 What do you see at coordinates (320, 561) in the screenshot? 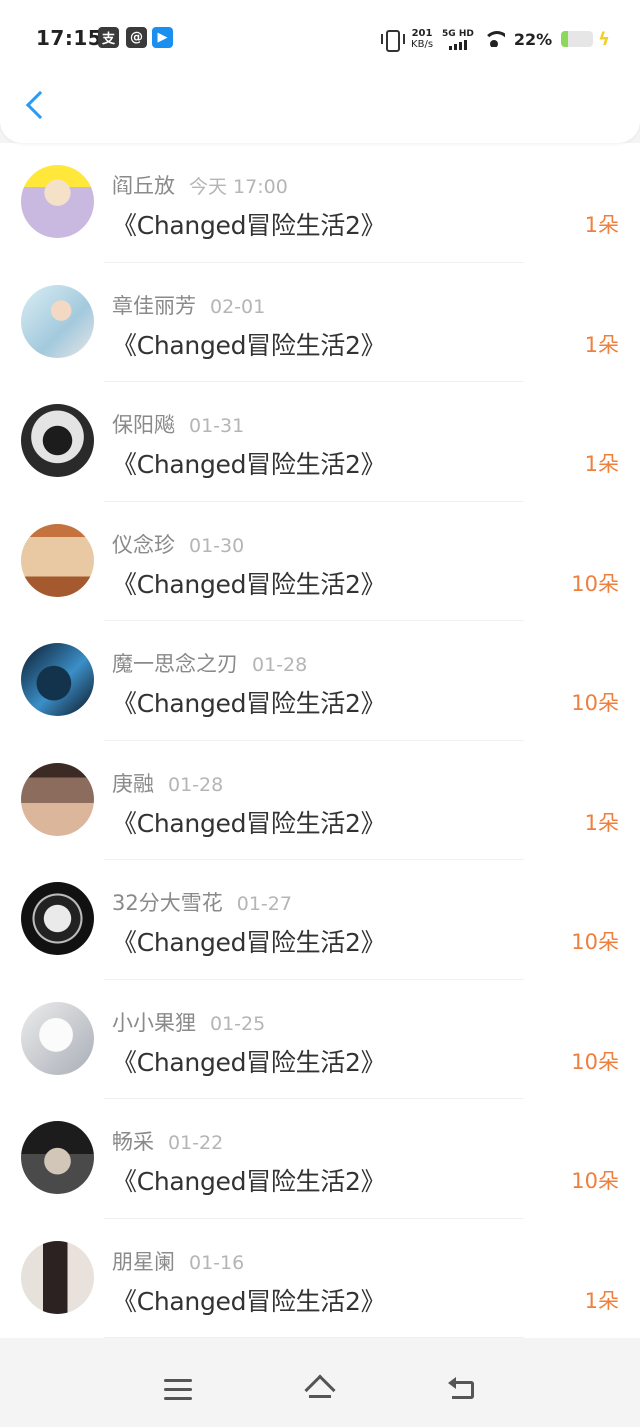
I see `list-item: 仪念珍 01-30 《Changed冒险生活2》 10朵` at bounding box center [320, 561].